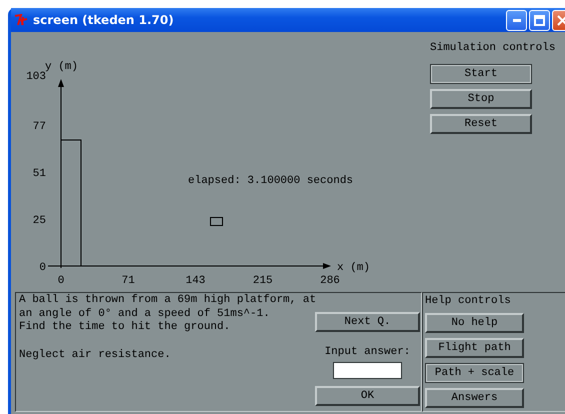 Image resolution: width=565 pixels, height=414 pixels. I want to click on tick-label: 103, so click(36, 77).